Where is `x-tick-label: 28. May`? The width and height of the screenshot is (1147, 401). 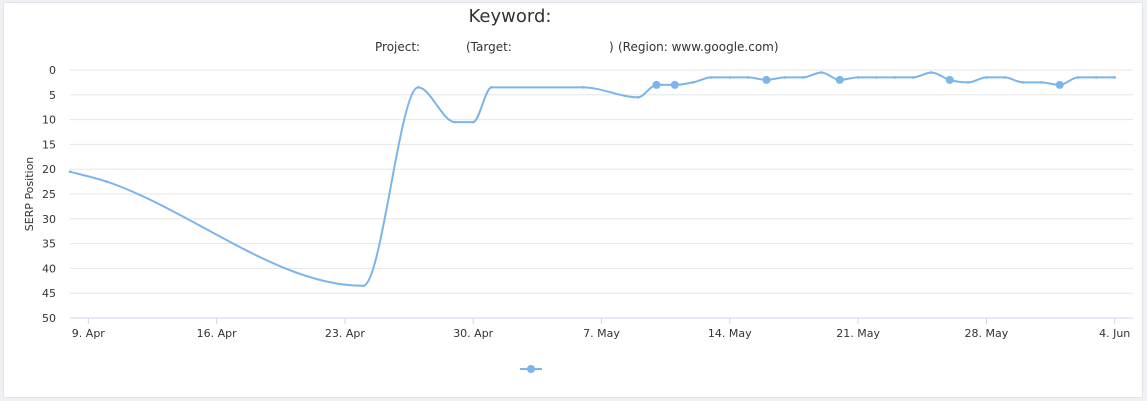 x-tick-label: 28. May is located at coordinates (987, 333).